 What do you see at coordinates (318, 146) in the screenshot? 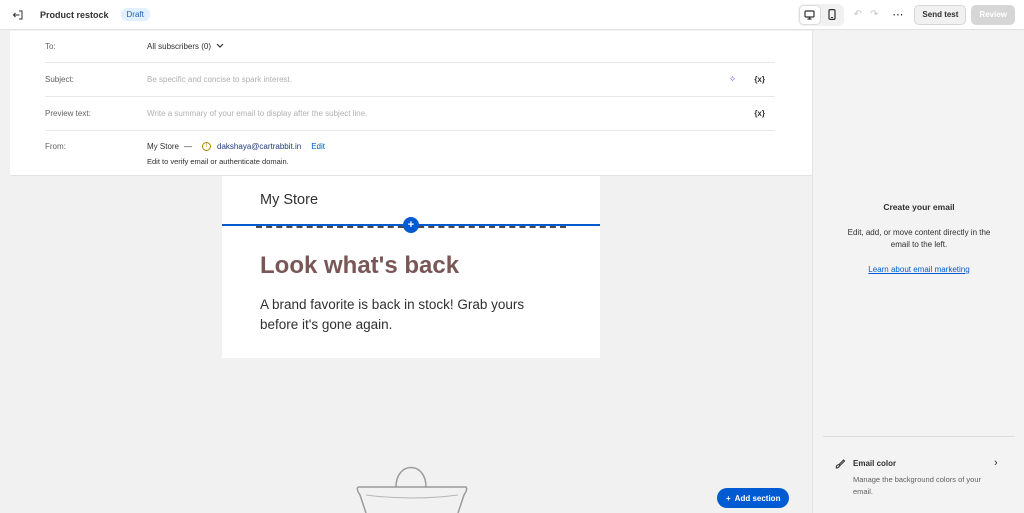
I see `edit-sender-link: Edit` at bounding box center [318, 146].